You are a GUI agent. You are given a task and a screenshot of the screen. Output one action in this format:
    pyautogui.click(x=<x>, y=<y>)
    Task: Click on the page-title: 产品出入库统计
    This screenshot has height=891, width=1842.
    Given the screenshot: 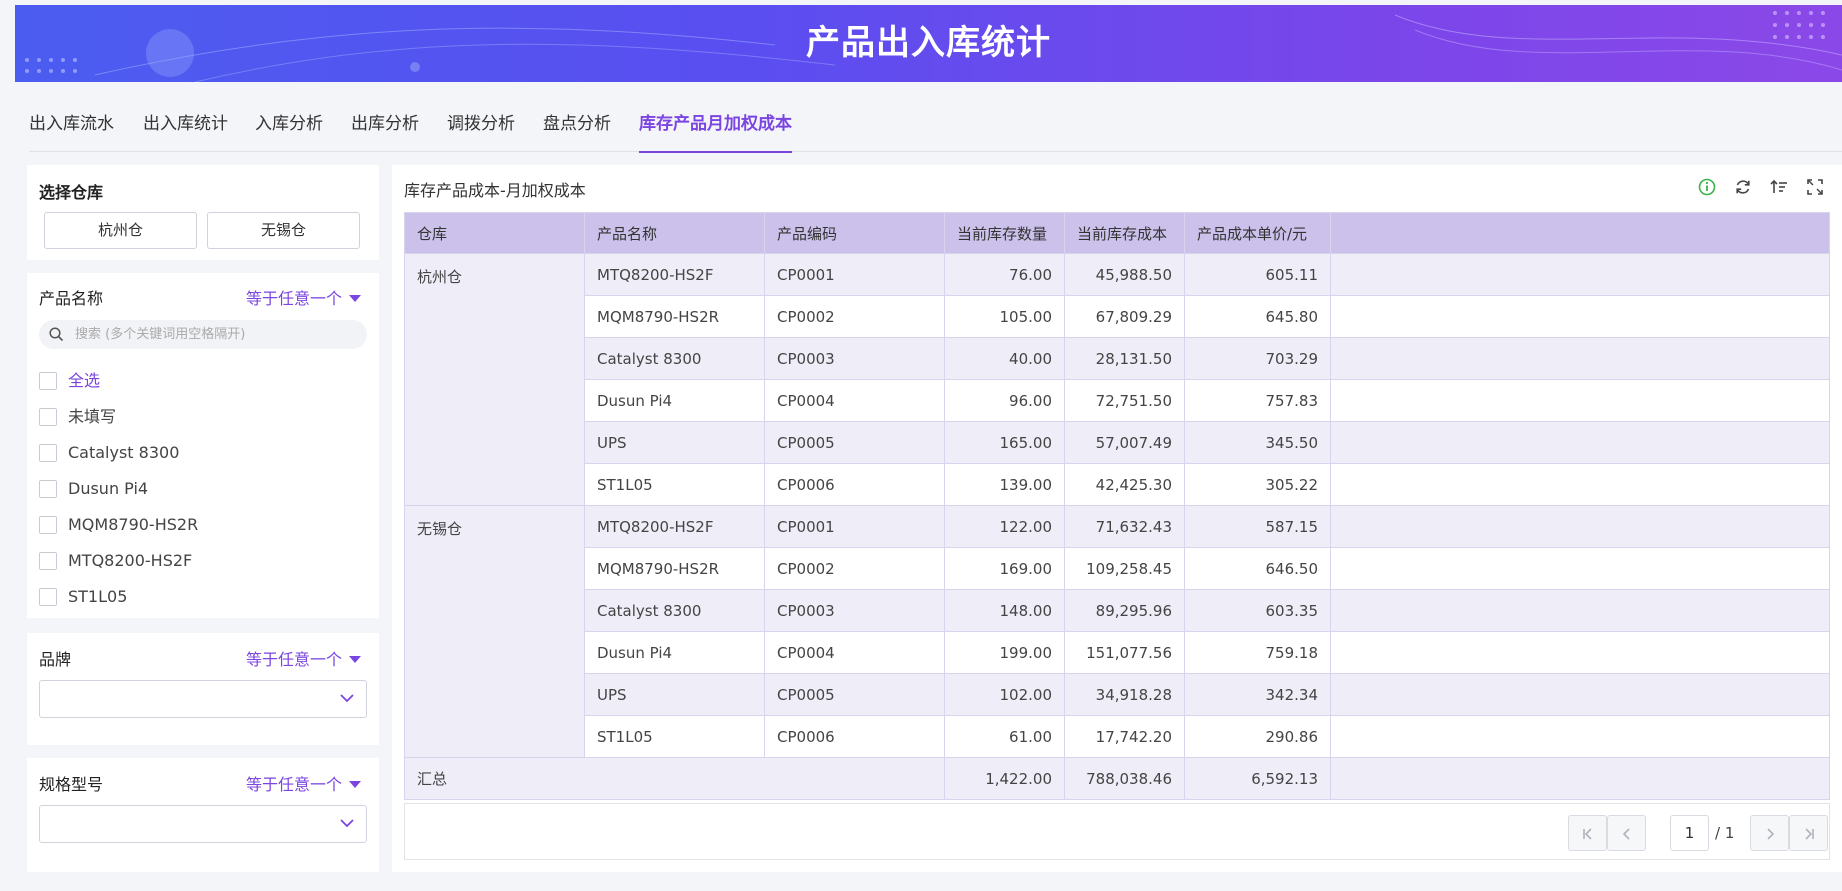 What is the action you would take?
    pyautogui.click(x=928, y=43)
    